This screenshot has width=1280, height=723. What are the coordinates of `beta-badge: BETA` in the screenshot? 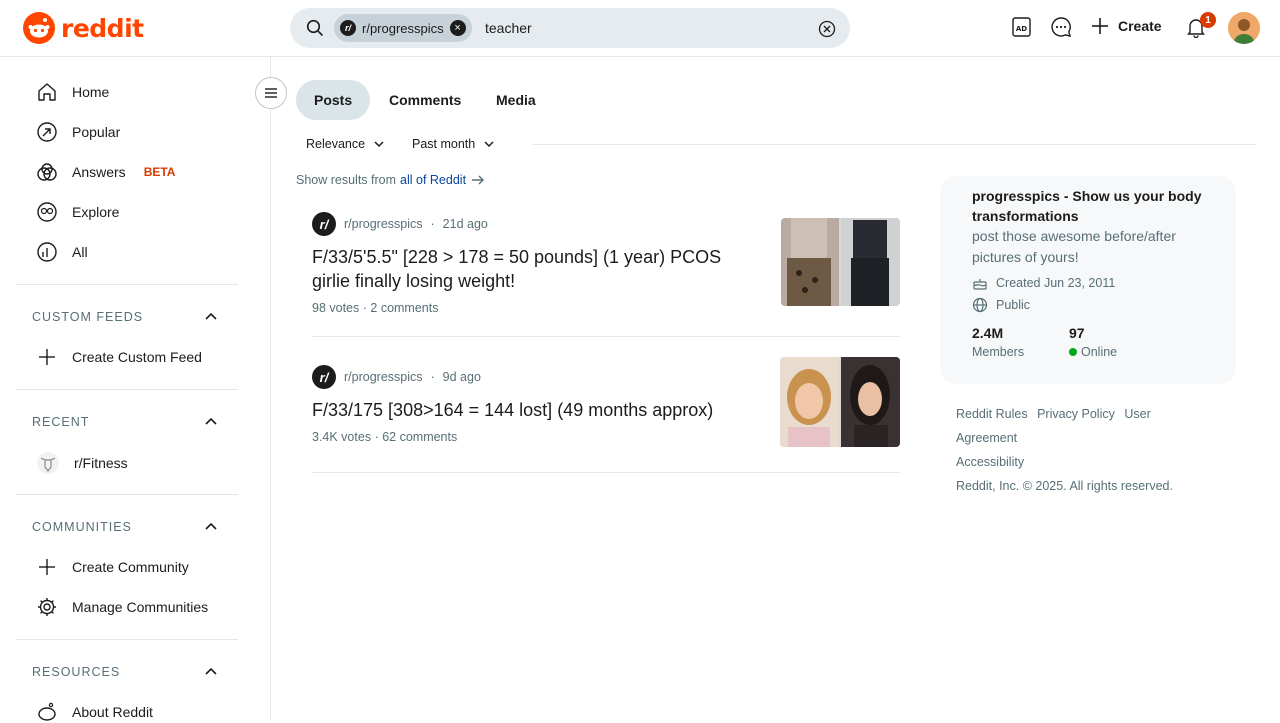 It's located at (159, 172).